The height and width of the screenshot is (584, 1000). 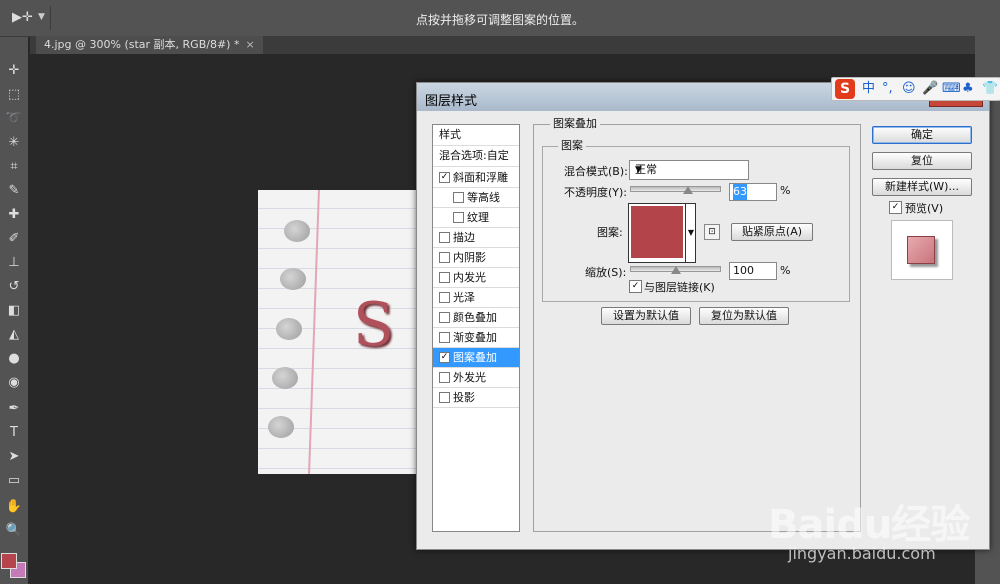 What do you see at coordinates (476, 338) in the screenshot?
I see `style-item-gradient-overlay: 渐变叠加` at bounding box center [476, 338].